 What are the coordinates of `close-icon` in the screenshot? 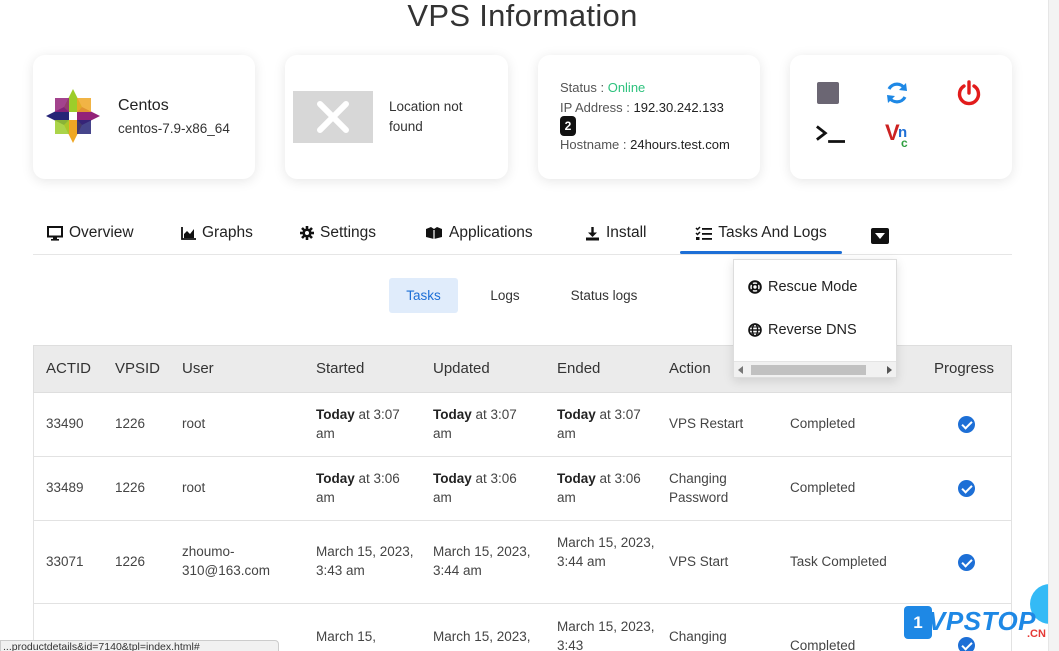 It's located at (333, 117).